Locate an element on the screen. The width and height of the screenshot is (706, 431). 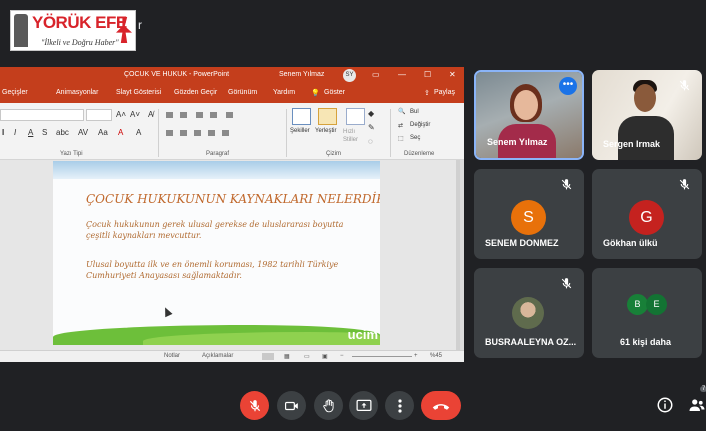
present-now-button is located at coordinates (363, 405).